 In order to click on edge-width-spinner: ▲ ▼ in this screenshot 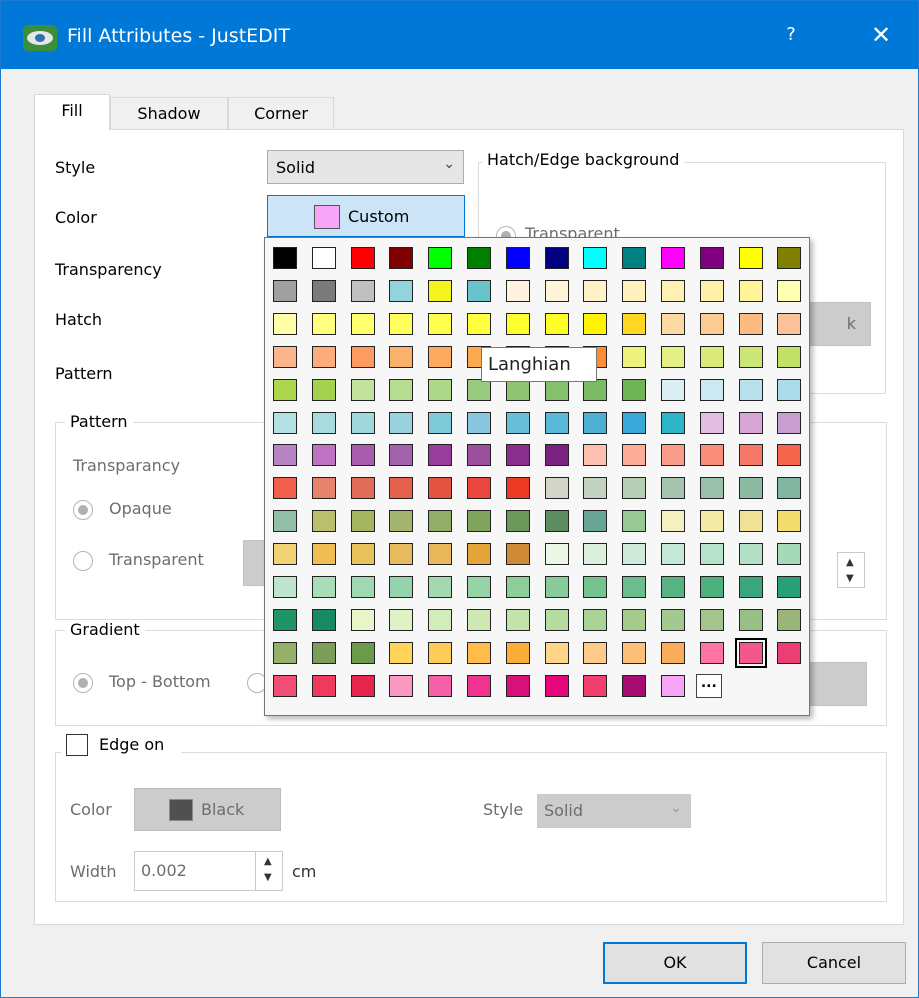, I will do `click(269, 871)`.